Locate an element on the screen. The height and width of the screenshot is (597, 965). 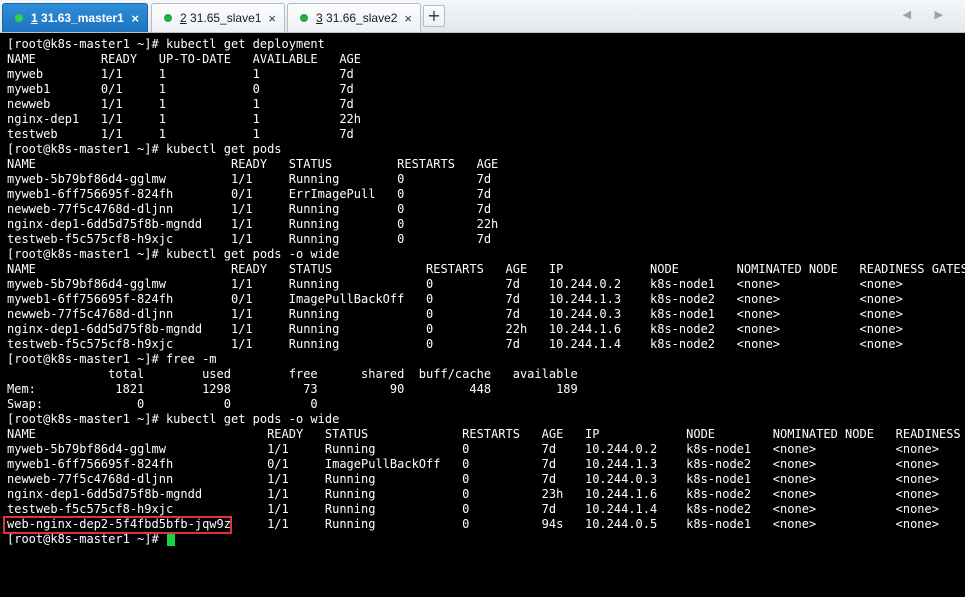
terminal-line: newweb 1/1 1 1 7d is located at coordinates (180, 104).